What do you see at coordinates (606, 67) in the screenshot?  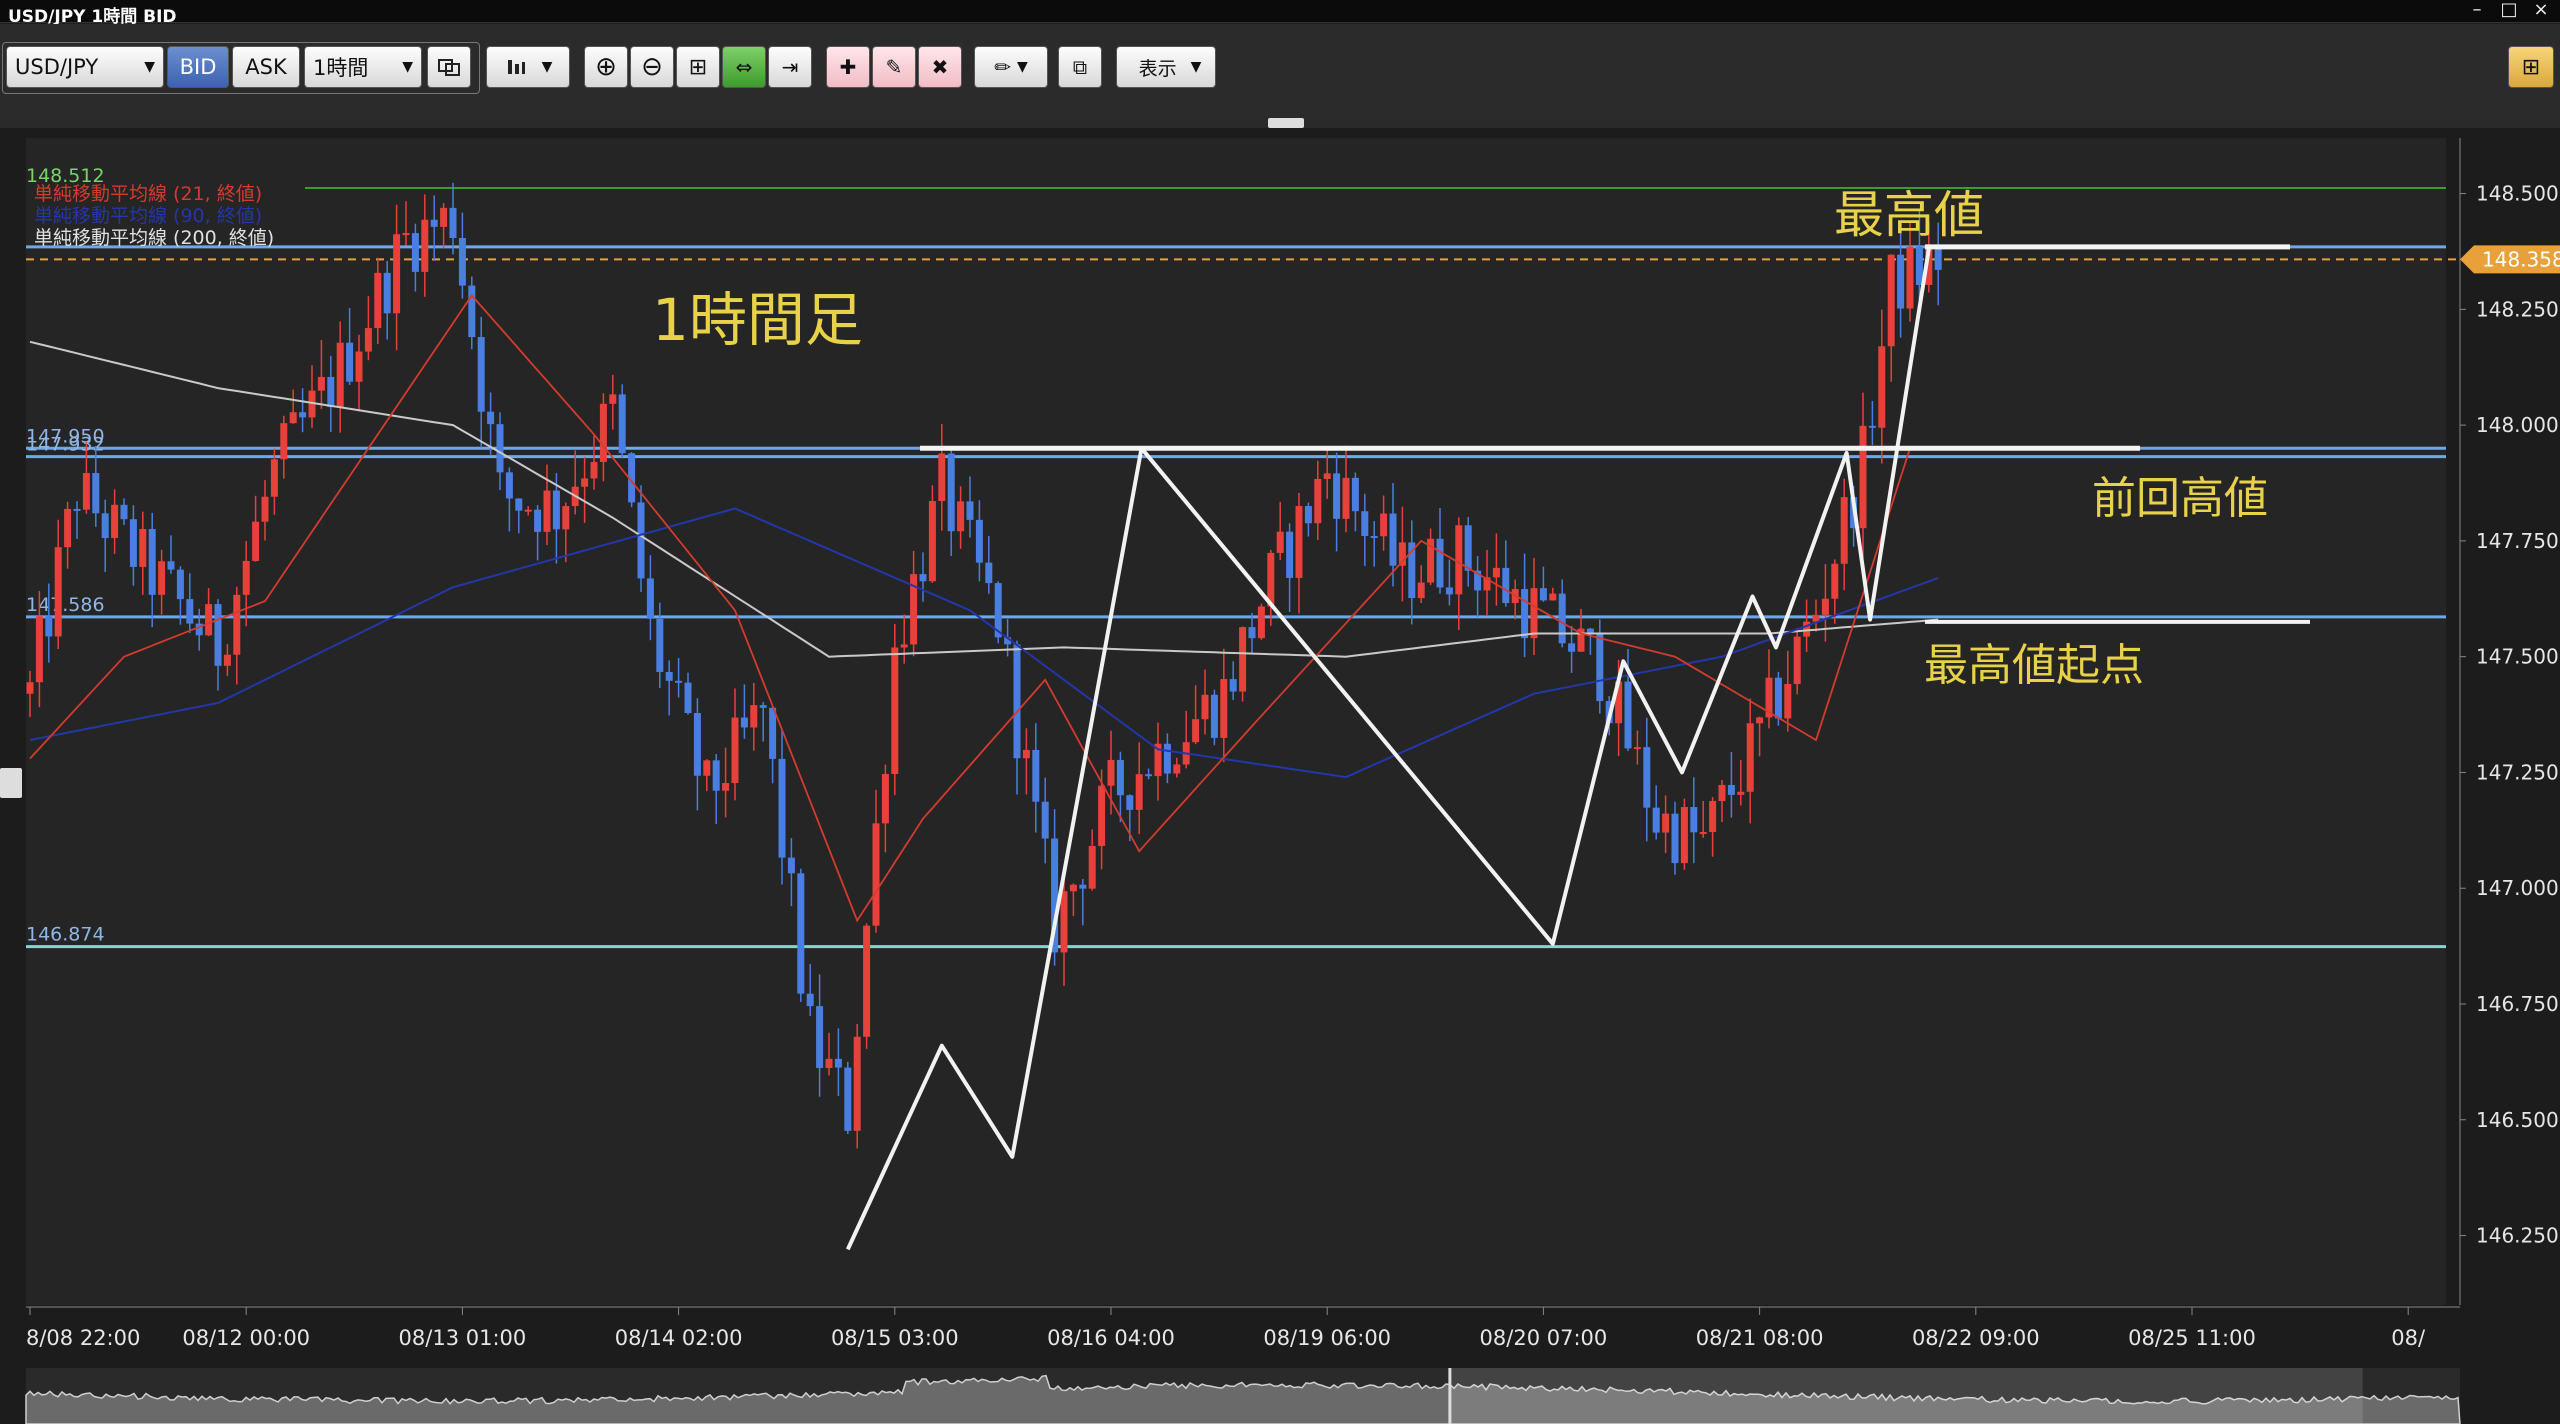 I see `zoom-in-button: ⊕` at bounding box center [606, 67].